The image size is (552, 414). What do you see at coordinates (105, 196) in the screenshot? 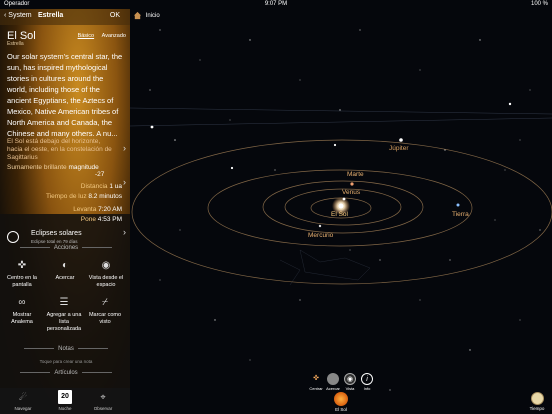
I see `daylight-value: 8.2 minutos` at bounding box center [105, 196].